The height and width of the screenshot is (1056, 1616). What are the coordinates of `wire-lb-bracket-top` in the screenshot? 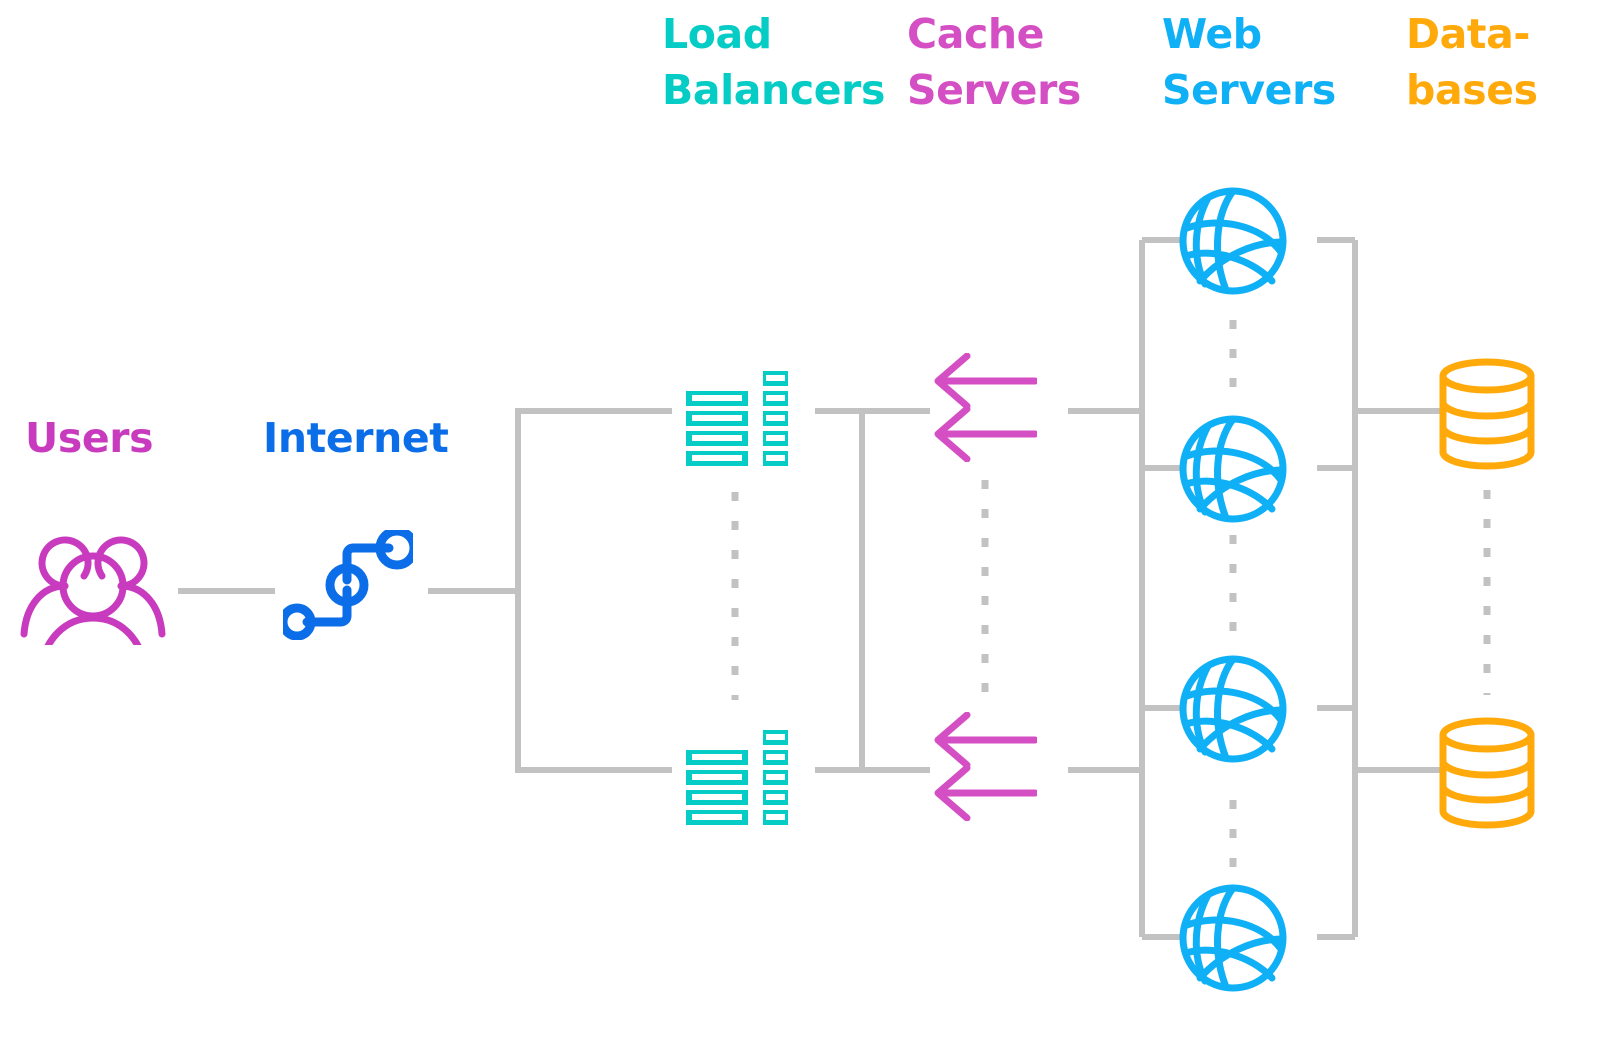 It's located at (593, 499).